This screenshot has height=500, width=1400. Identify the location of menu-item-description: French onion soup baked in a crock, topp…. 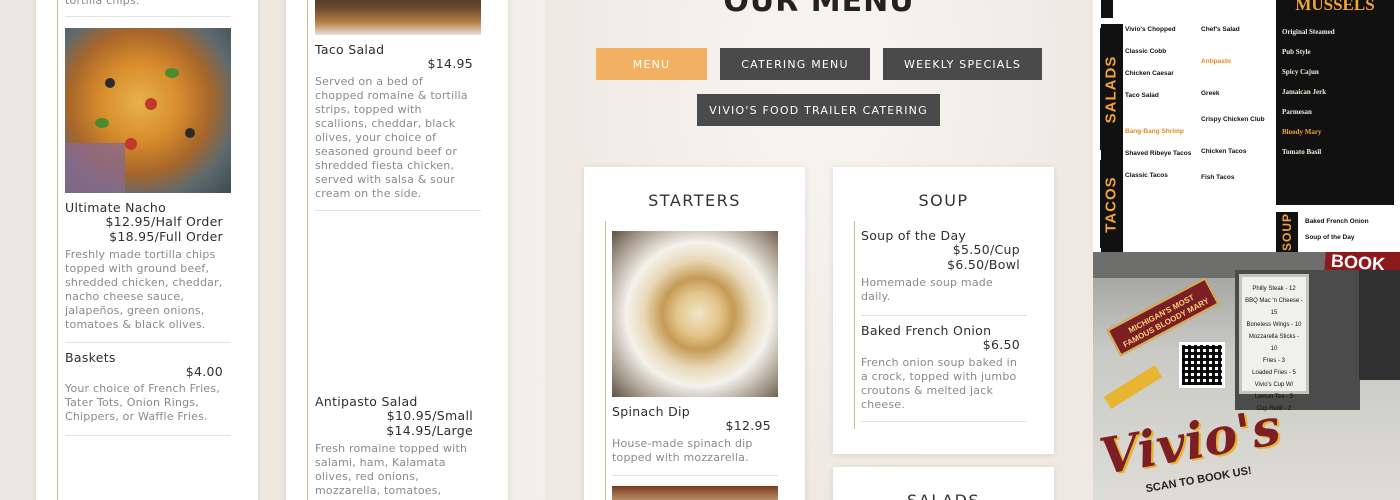
(939, 383).